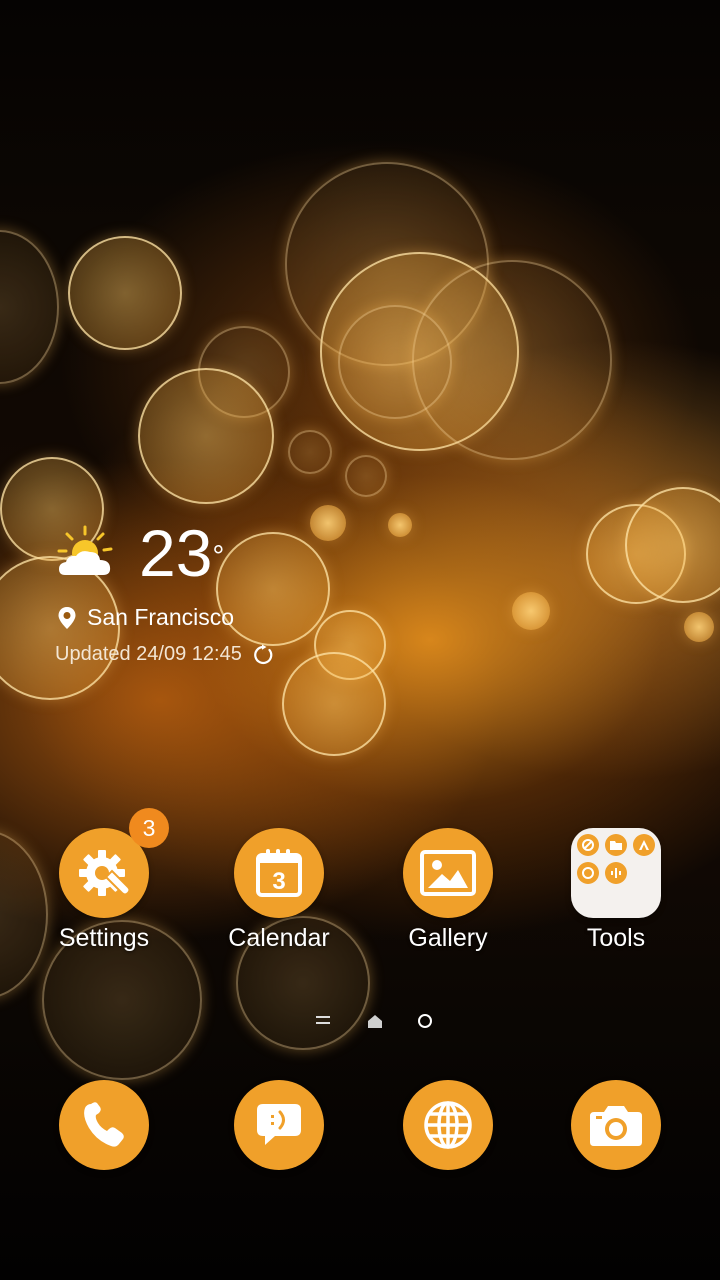  I want to click on weather-widget: 23° San Francisco Updated 24/09 12:45, so click(164, 593).